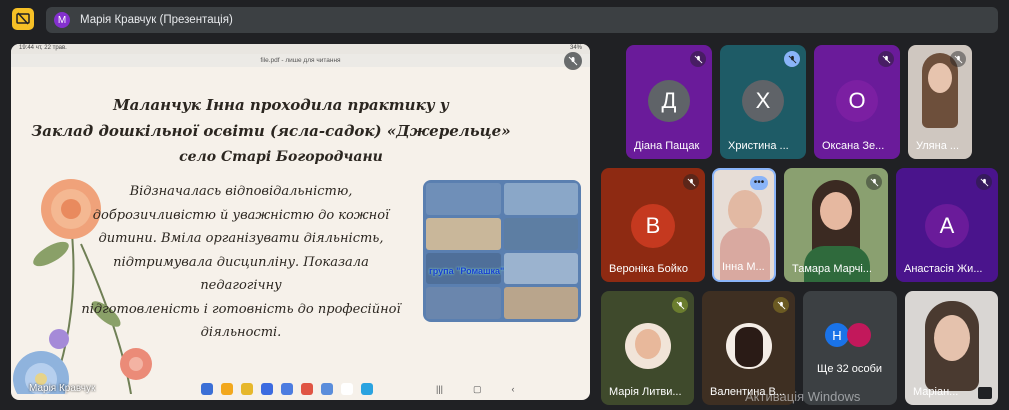  I want to click on participant-avatar: О, so click(857, 101).